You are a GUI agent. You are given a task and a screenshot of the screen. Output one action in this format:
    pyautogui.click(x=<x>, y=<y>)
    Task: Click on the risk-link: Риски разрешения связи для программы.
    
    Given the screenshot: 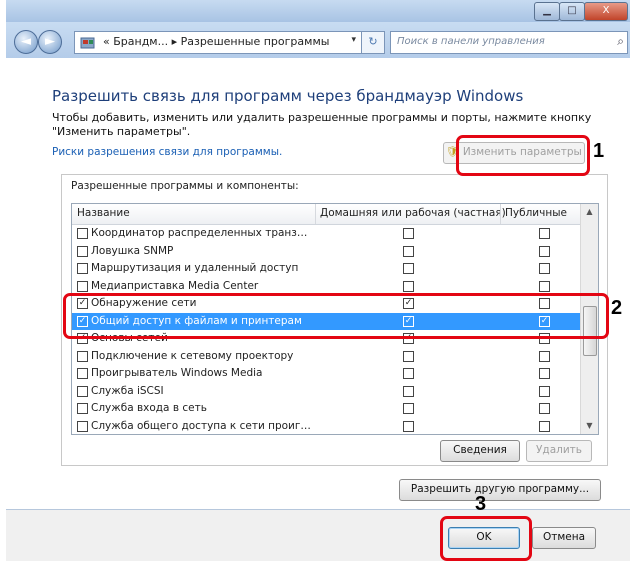 What is the action you would take?
    pyautogui.click(x=167, y=152)
    